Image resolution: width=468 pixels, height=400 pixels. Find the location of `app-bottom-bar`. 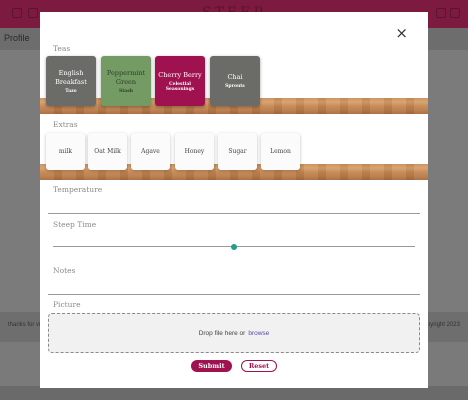

app-bottom-bar is located at coordinates (234, 393).